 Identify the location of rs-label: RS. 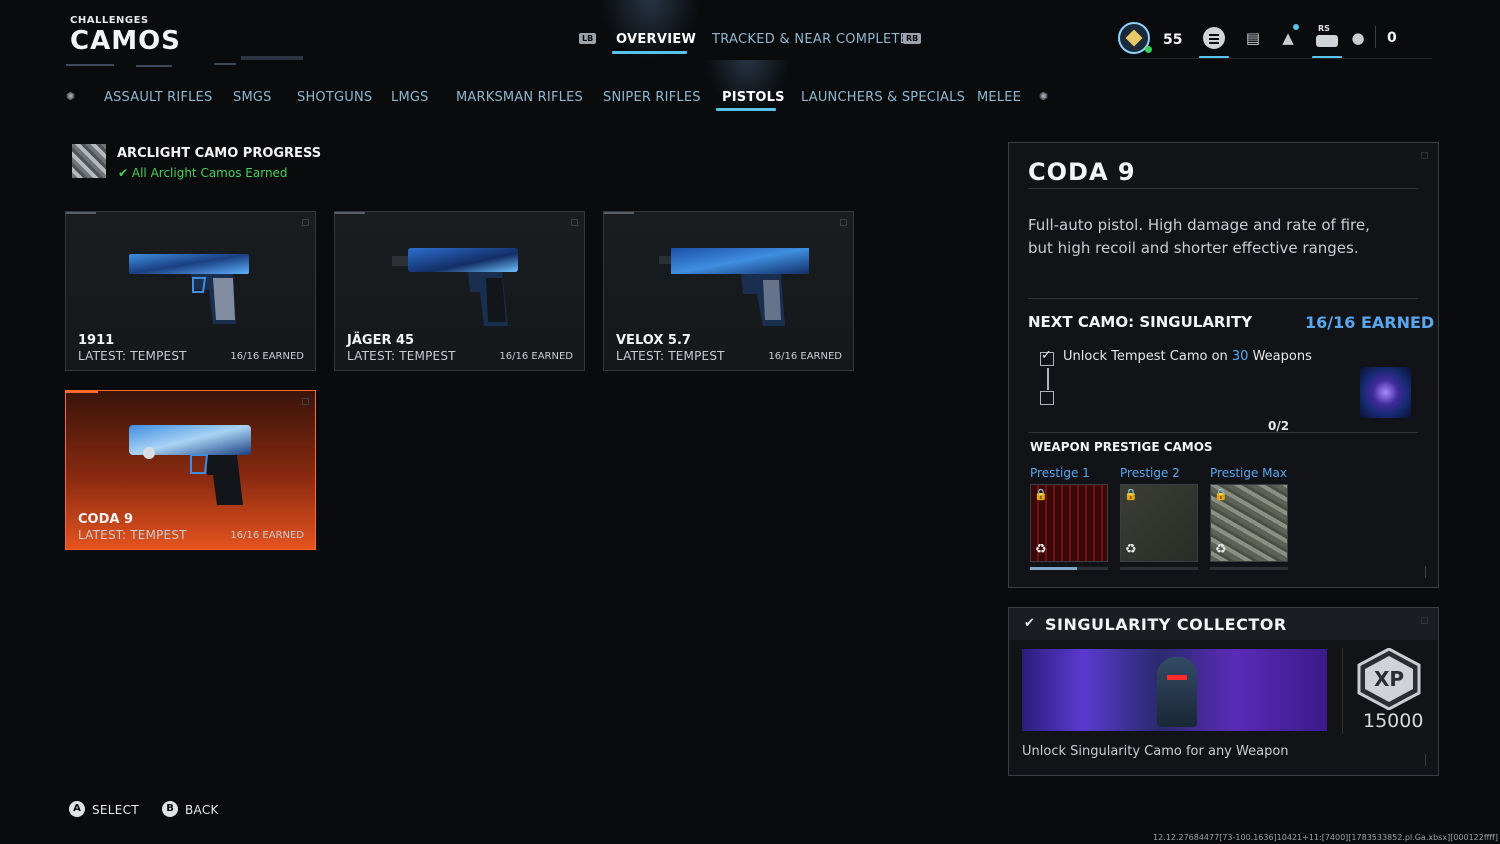
(1324, 28).